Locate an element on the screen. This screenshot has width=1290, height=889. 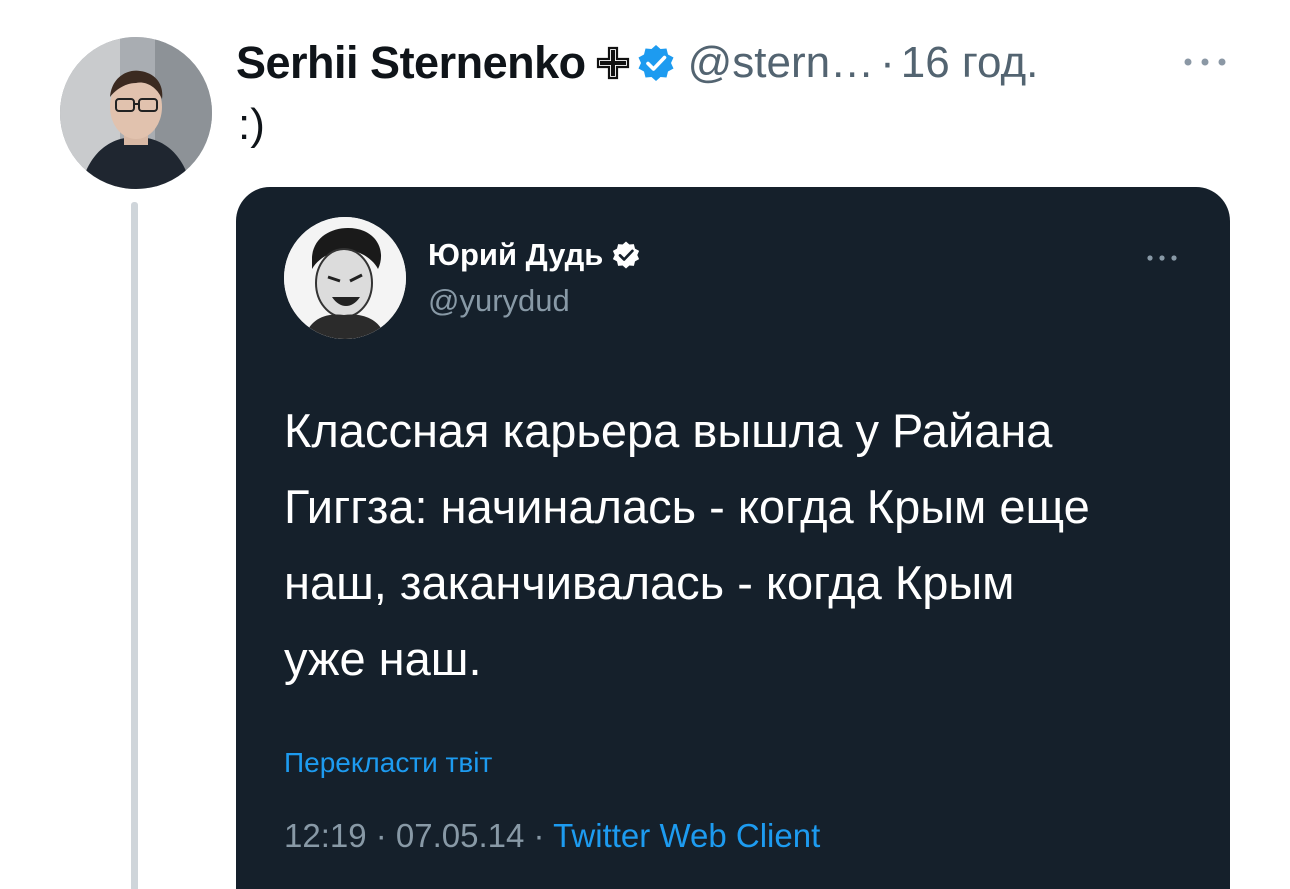
author-avatar is located at coordinates (136, 113).